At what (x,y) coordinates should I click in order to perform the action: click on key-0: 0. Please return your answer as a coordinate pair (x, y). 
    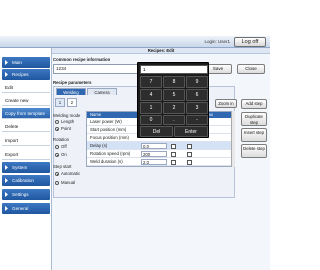
    Looking at the image, I should click on (151, 120).